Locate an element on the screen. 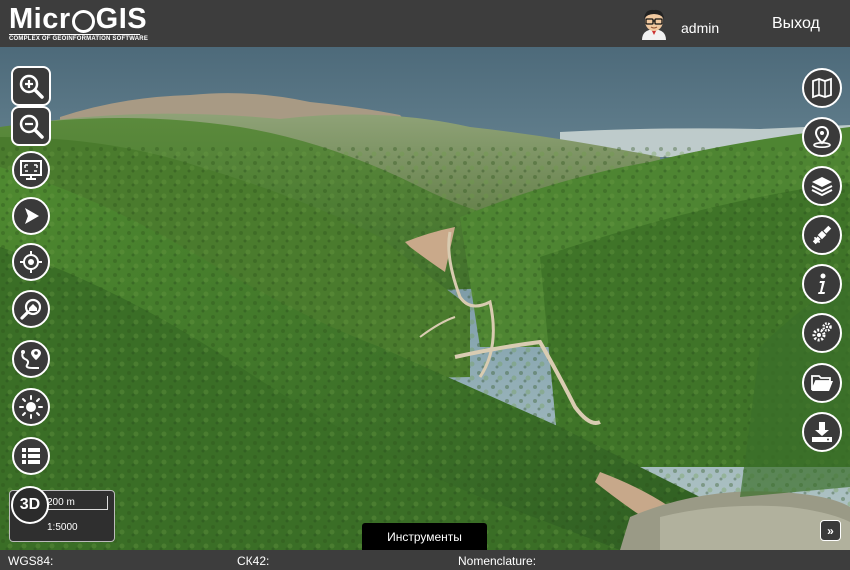 The image size is (850, 570). route-button is located at coordinates (31, 359).